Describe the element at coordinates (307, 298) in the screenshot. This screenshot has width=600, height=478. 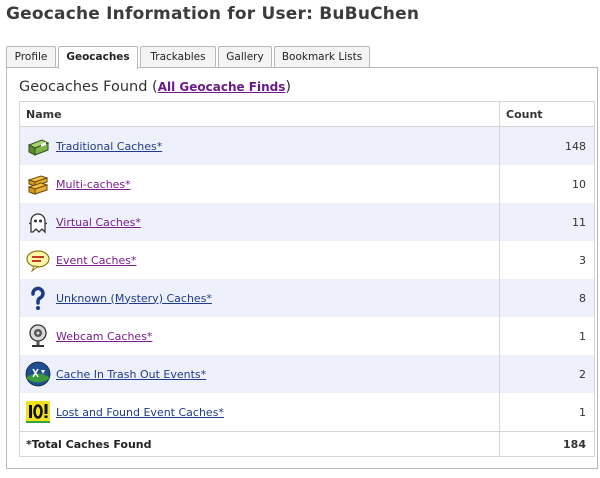
I see `table-row: Unknown (Mystery) Caches* 8` at that location.